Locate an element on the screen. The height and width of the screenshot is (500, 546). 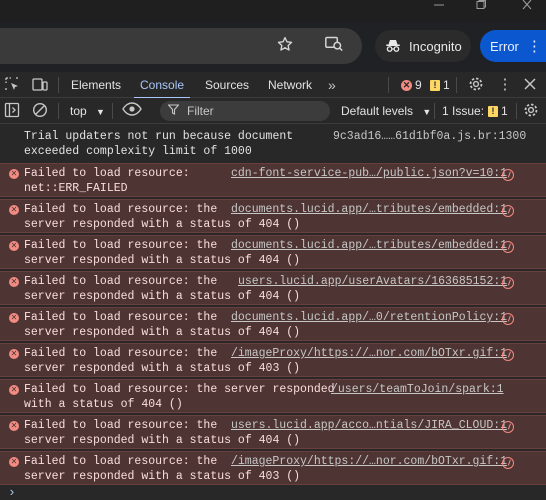
star-icon is located at coordinates (285, 46).